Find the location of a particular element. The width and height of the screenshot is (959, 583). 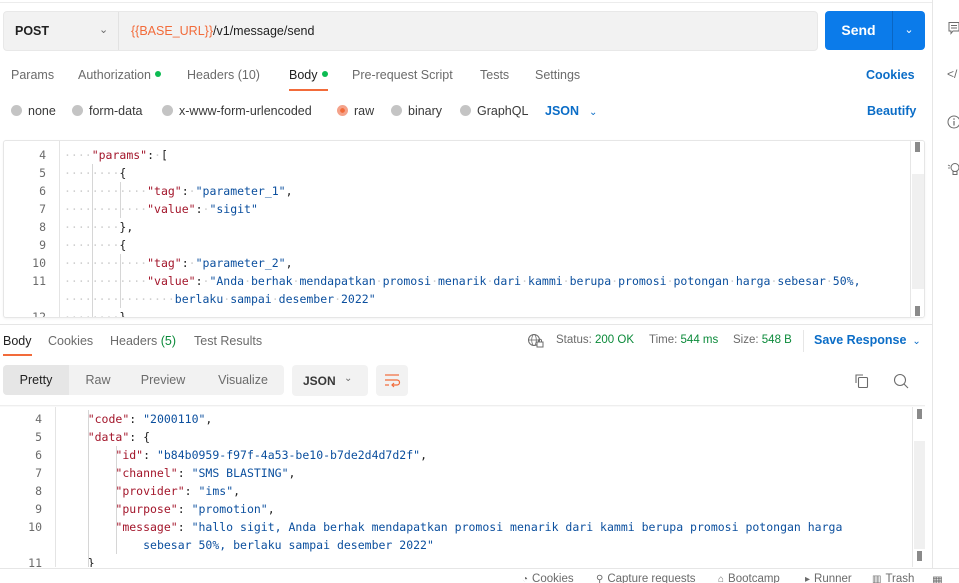

view-preview: Preview is located at coordinates (163, 380).